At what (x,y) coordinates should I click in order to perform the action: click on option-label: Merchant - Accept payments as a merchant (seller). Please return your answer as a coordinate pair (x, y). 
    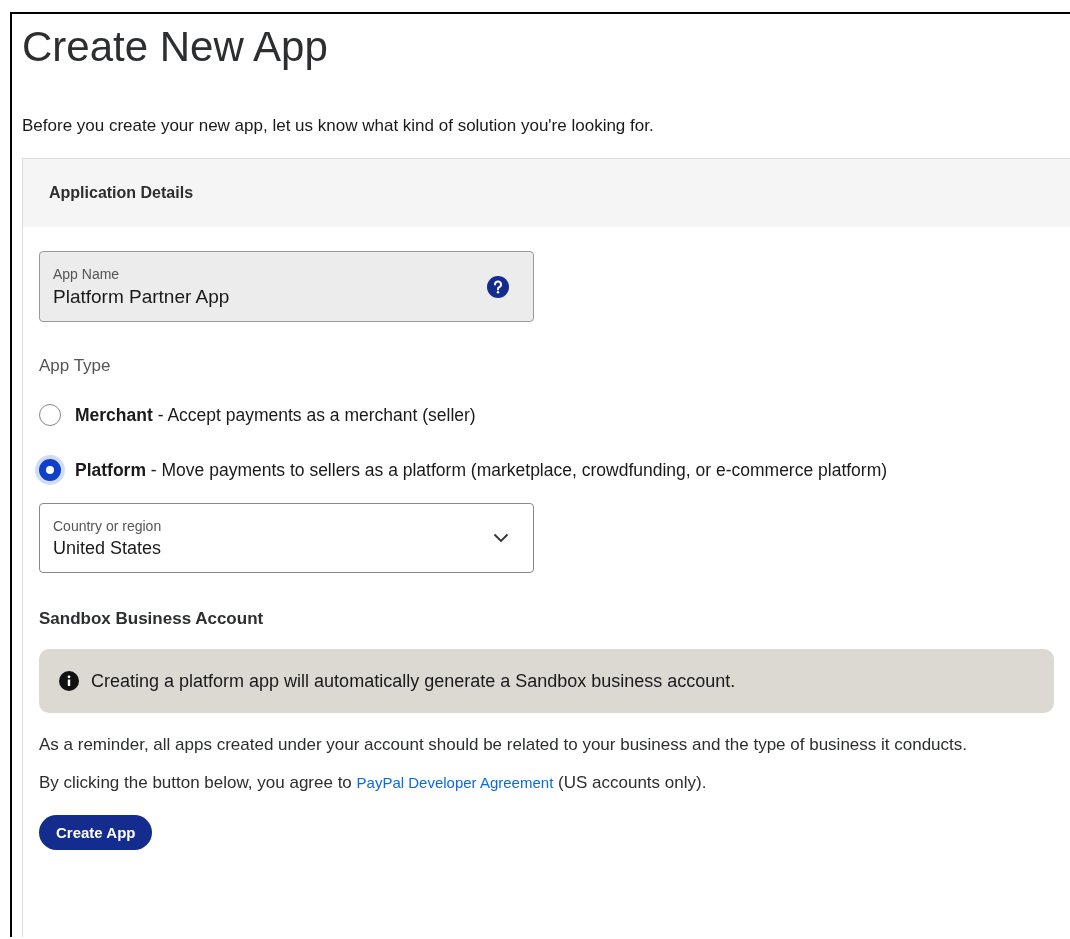
    Looking at the image, I should click on (275, 415).